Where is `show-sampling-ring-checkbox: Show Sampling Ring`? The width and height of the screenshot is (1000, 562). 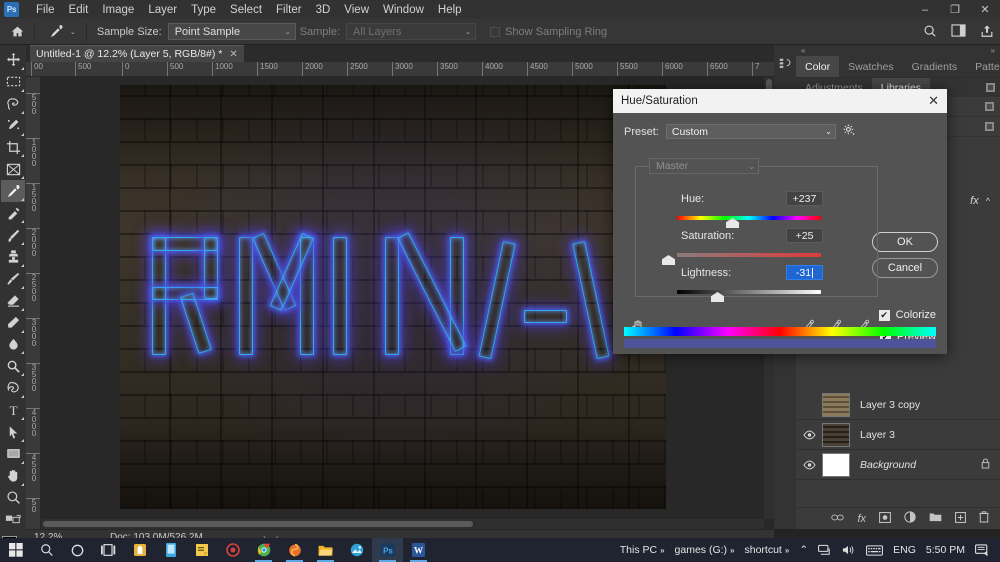 show-sampling-ring-checkbox: Show Sampling Ring is located at coordinates (548, 32).